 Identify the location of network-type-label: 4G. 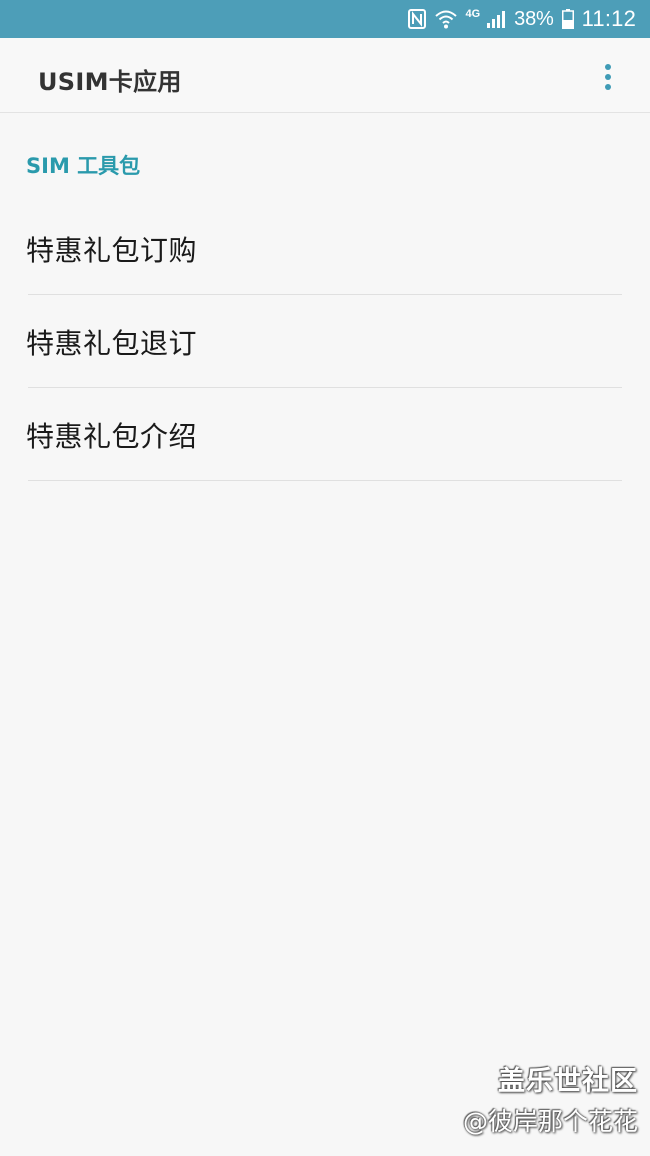
(473, 14).